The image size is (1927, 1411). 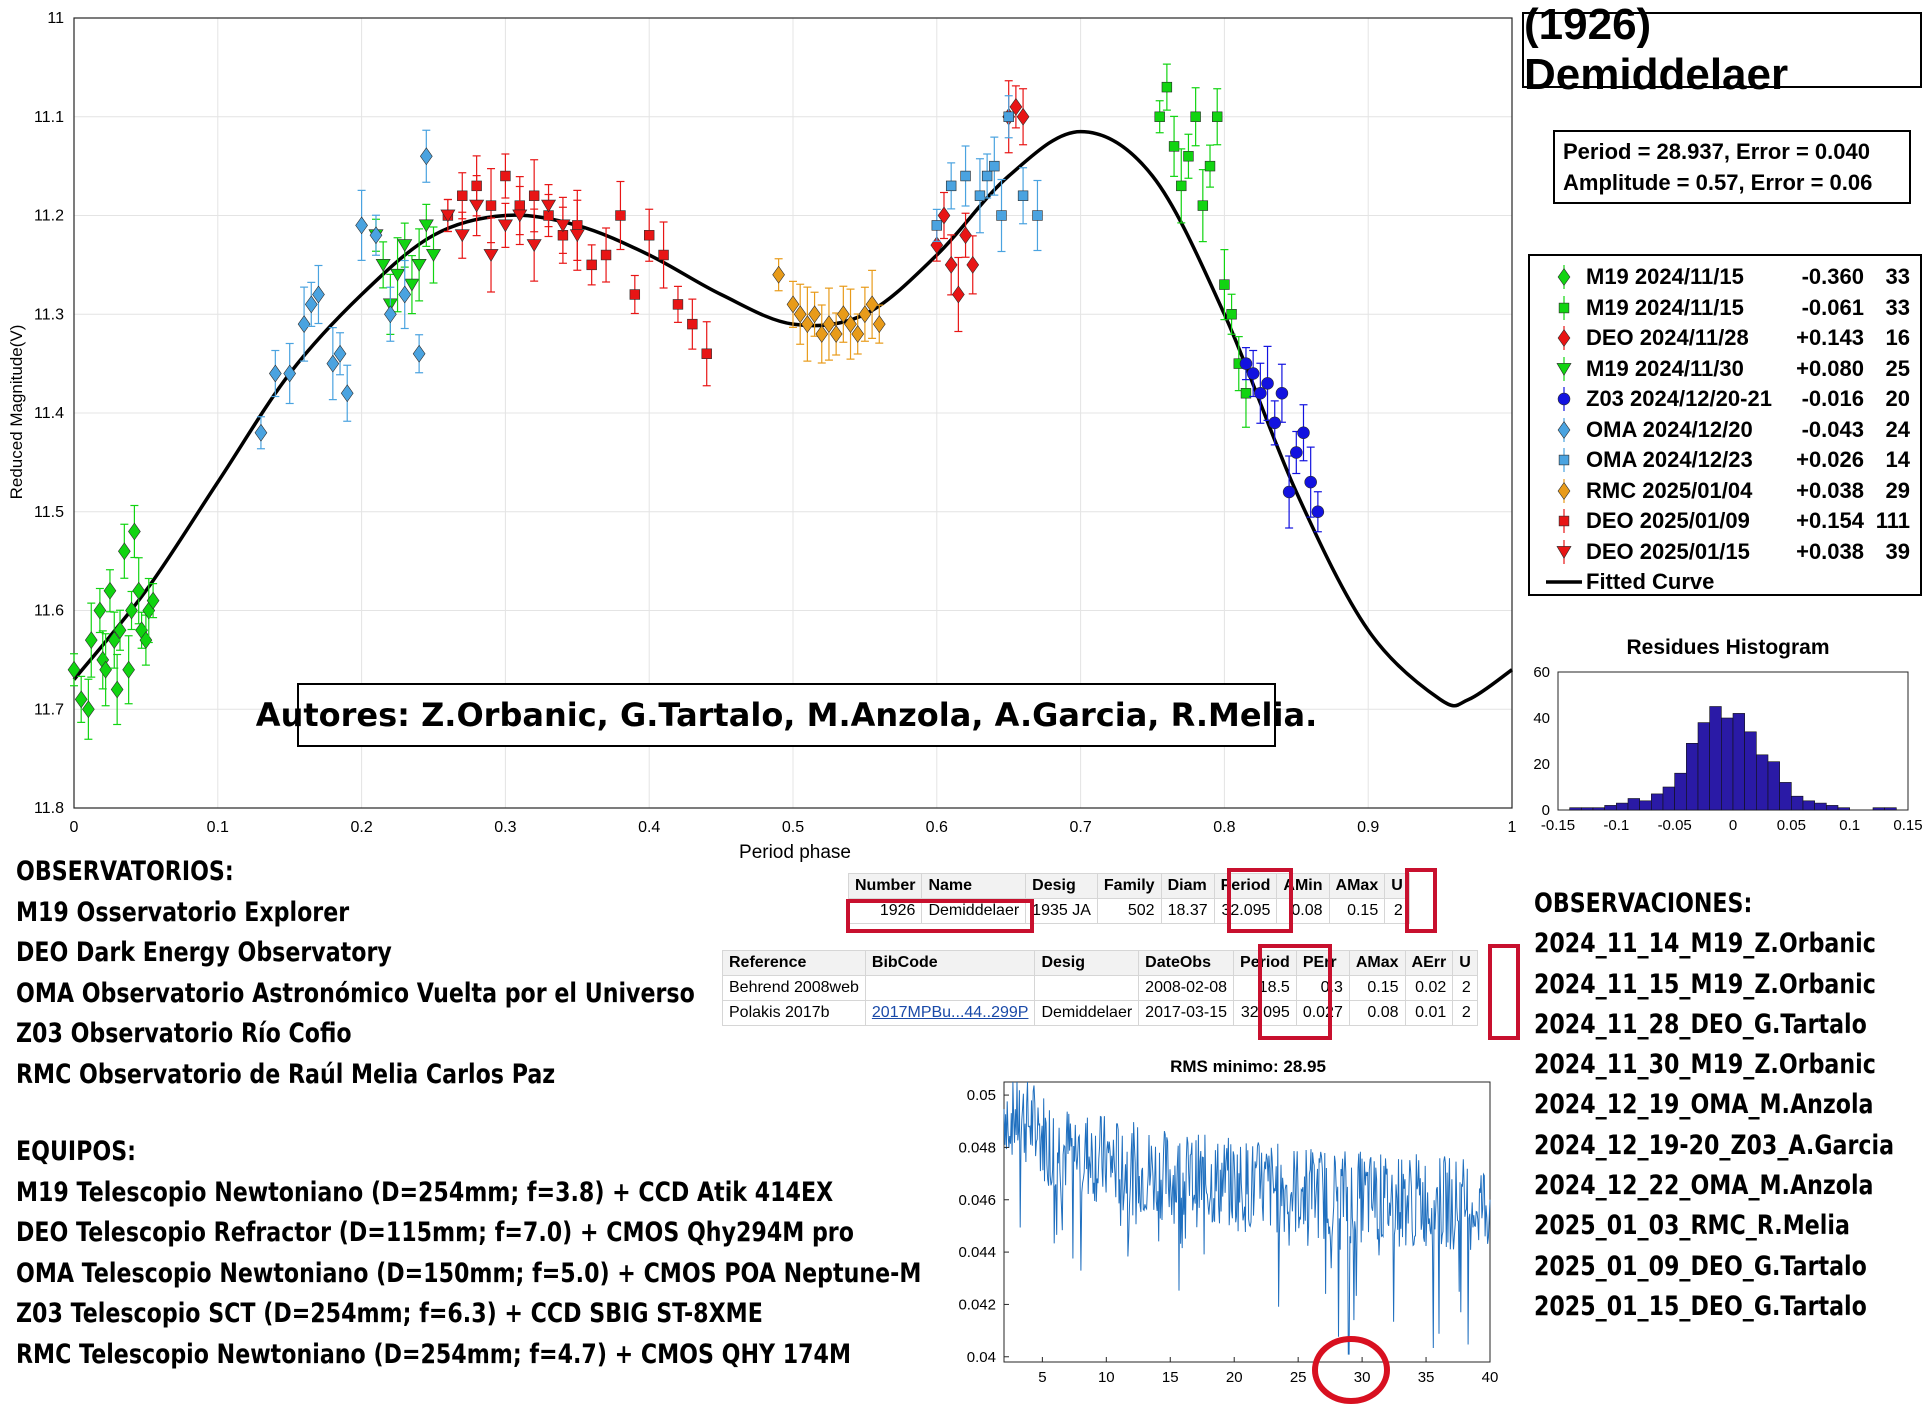 What do you see at coordinates (1725, 369) in the screenshot?
I see `legend-entry: M19 2024/11/30 +0.080 25` at bounding box center [1725, 369].